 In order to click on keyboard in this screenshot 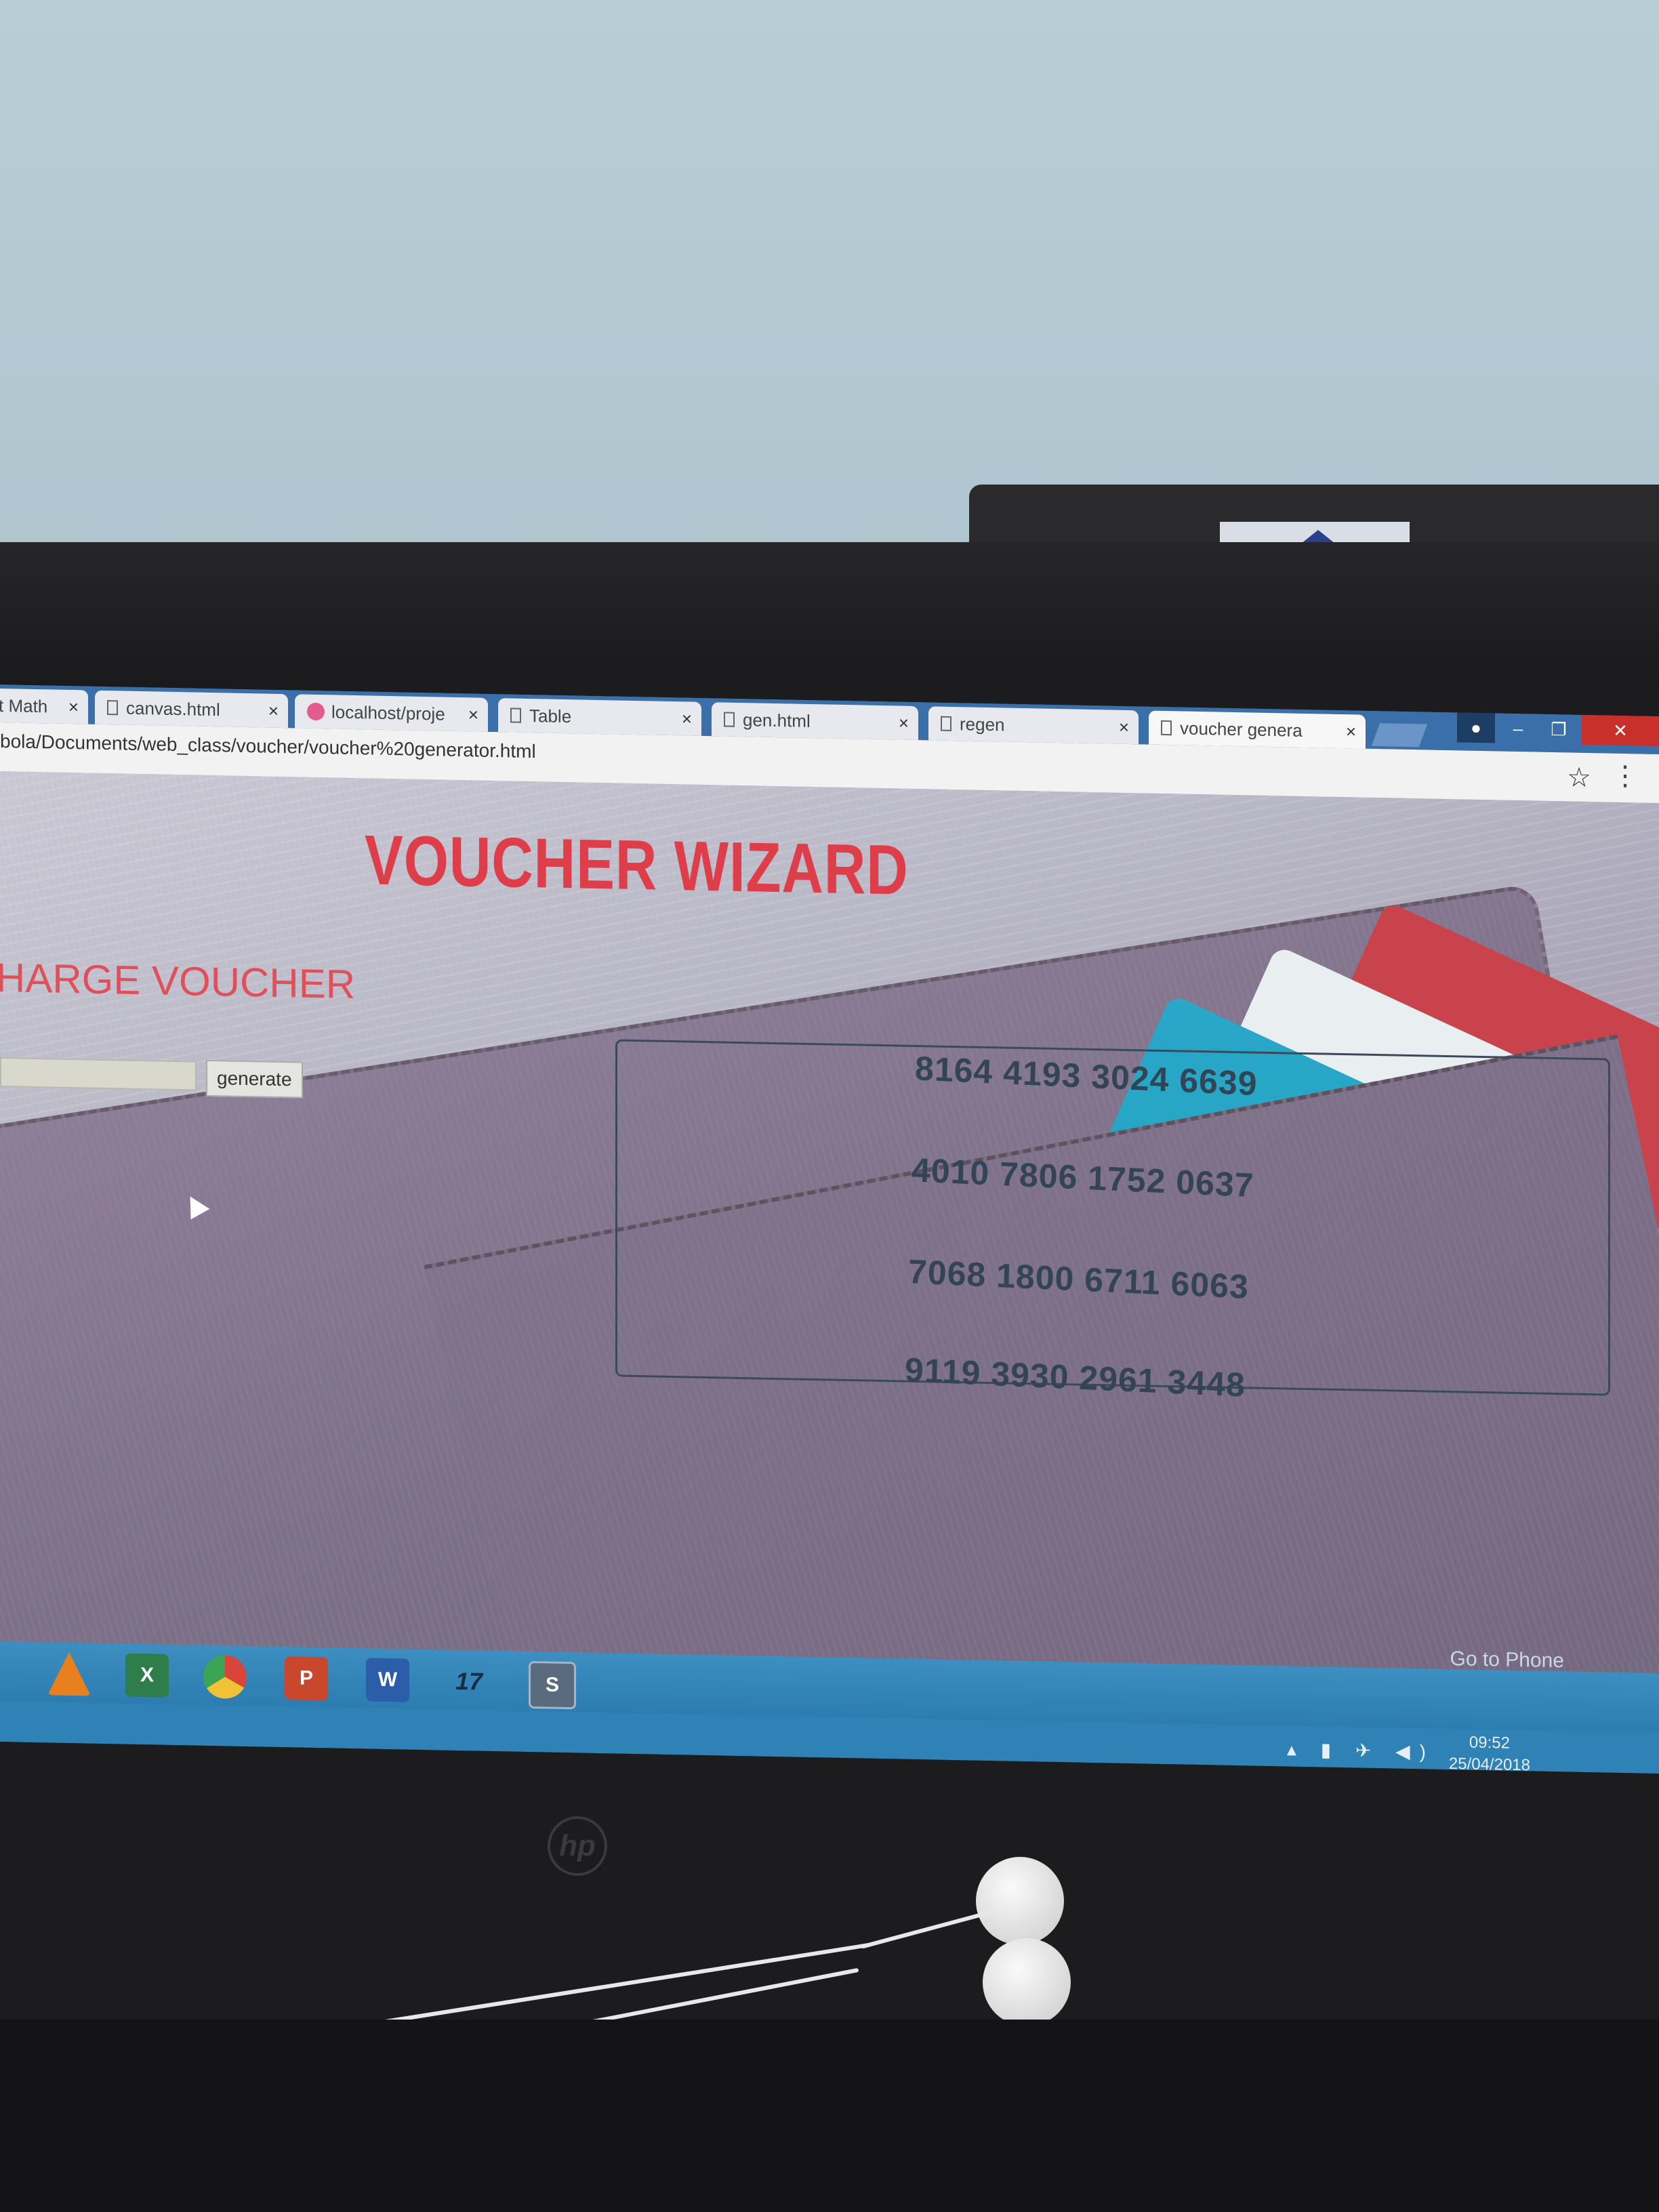, I will do `click(829, 2116)`.